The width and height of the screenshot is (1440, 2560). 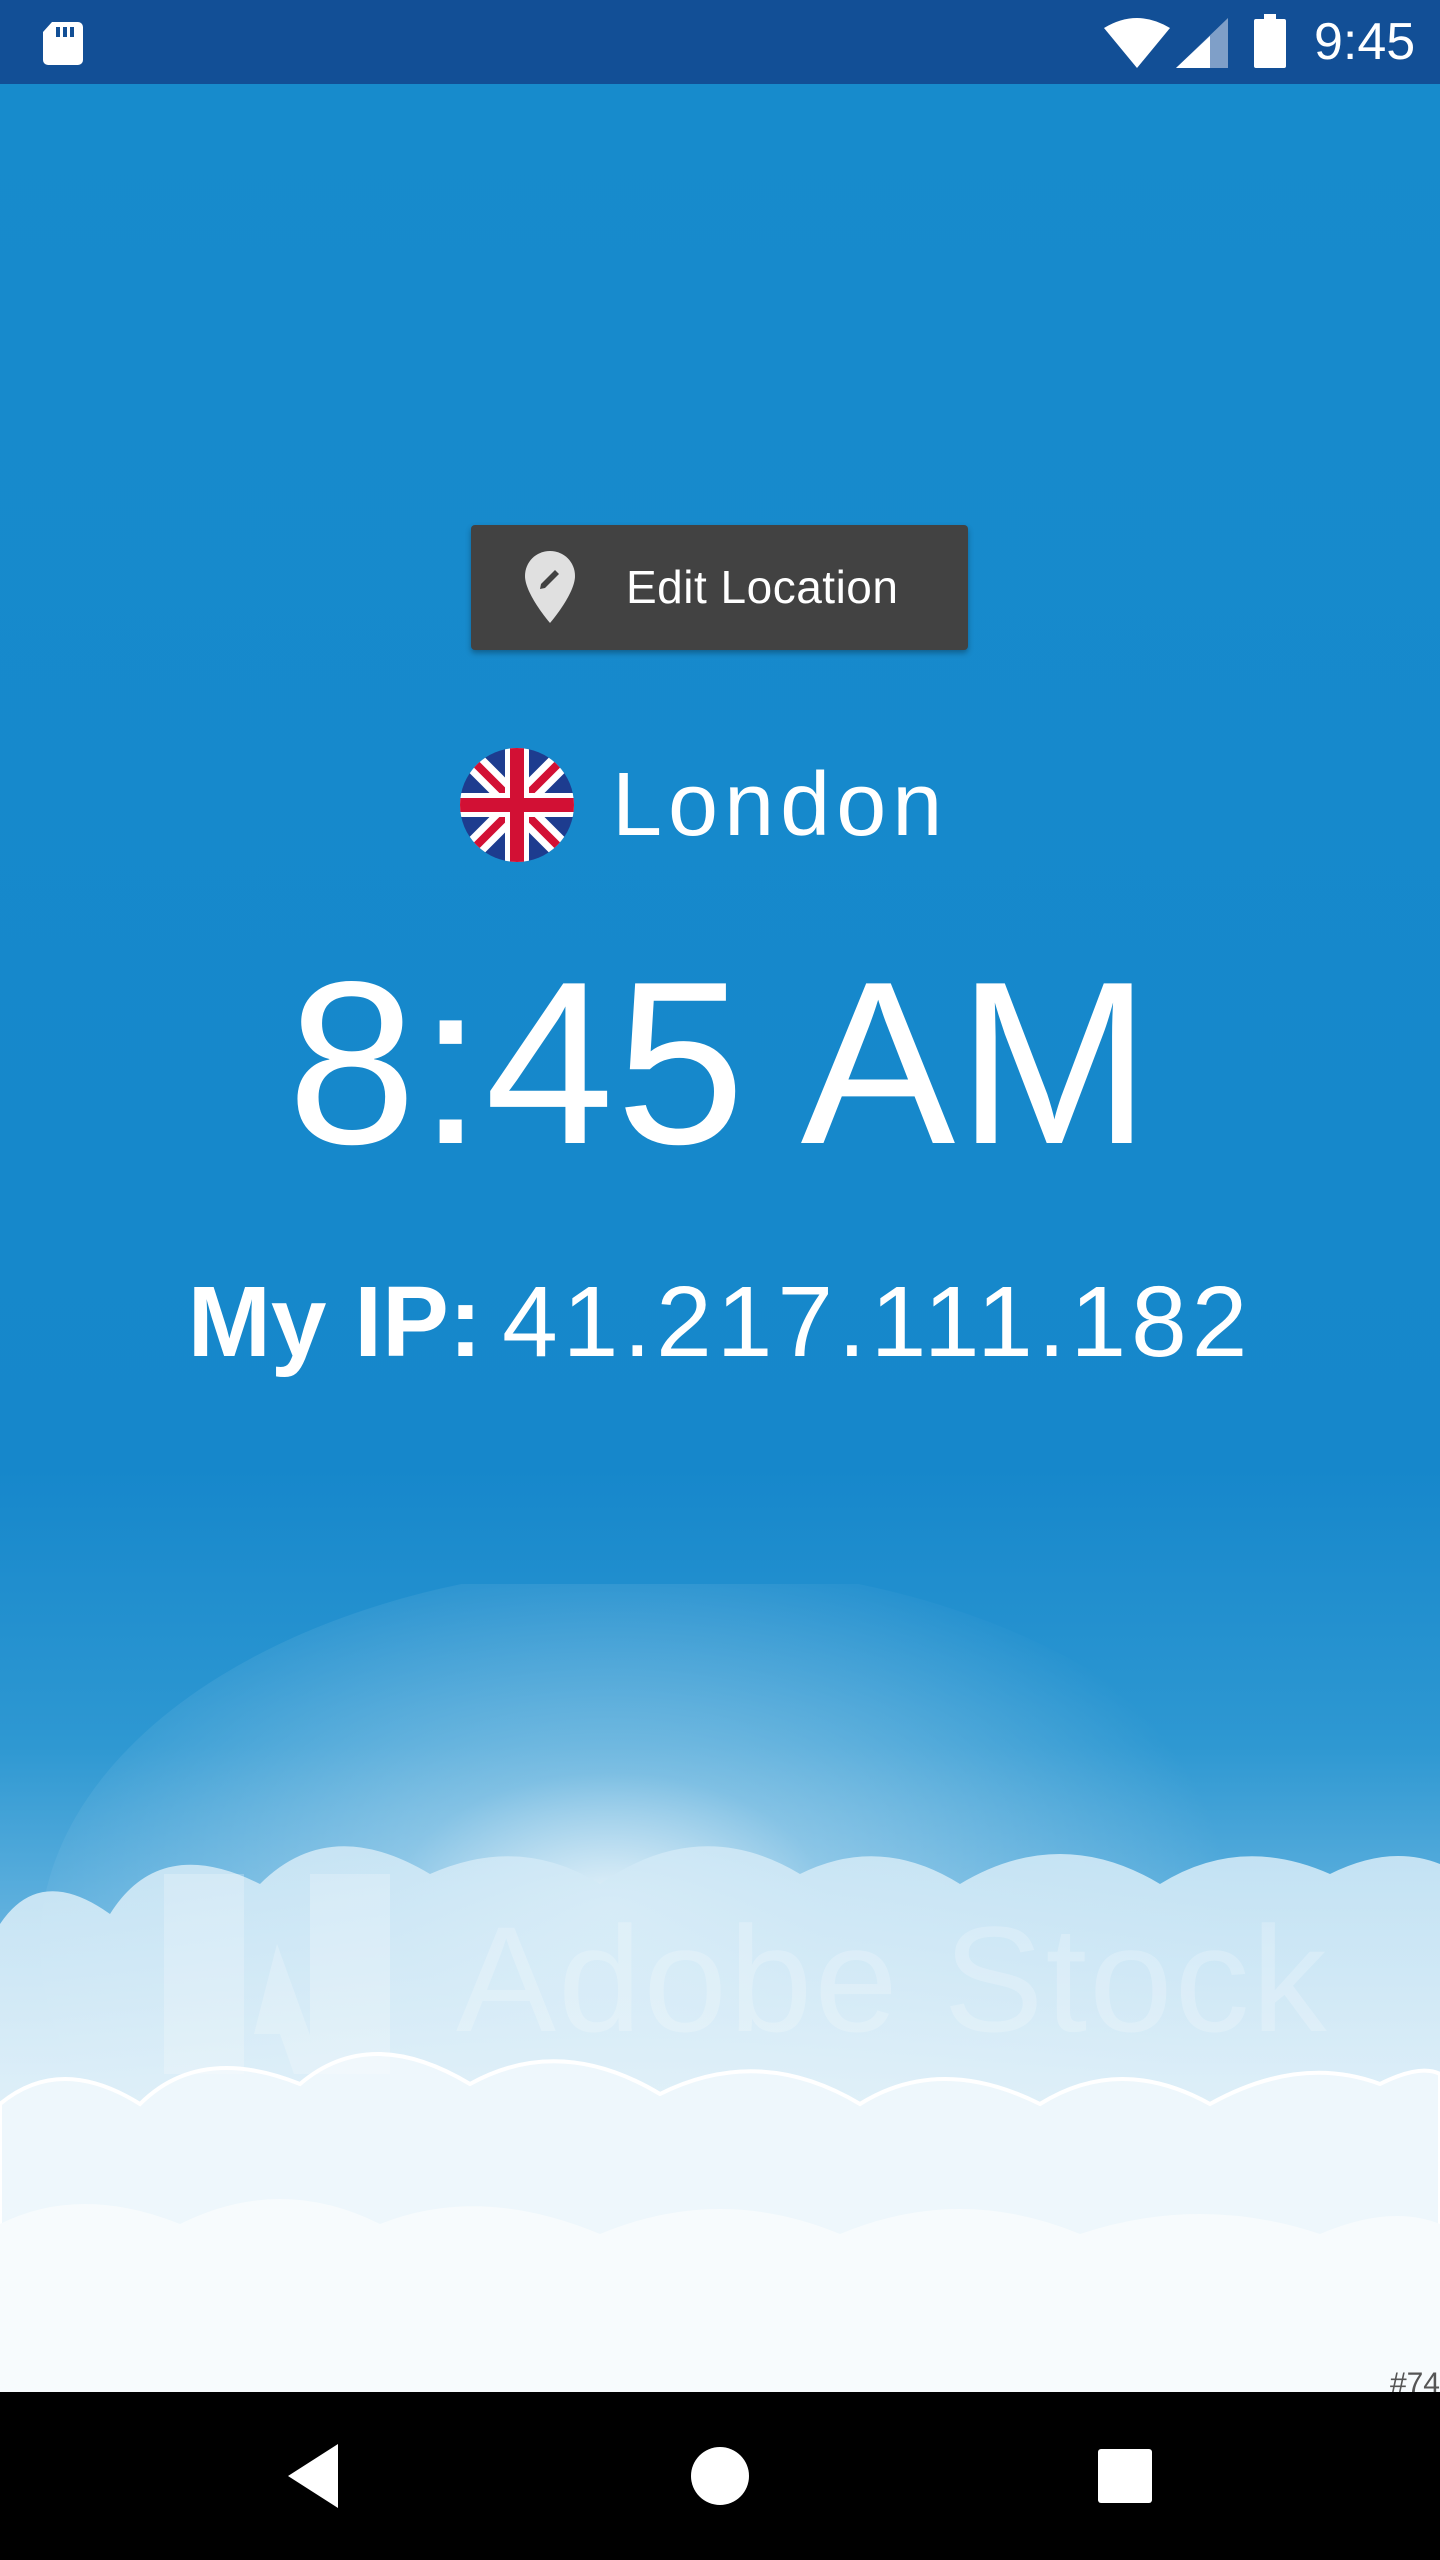 What do you see at coordinates (63, 43) in the screenshot?
I see `sd-card-icon` at bounding box center [63, 43].